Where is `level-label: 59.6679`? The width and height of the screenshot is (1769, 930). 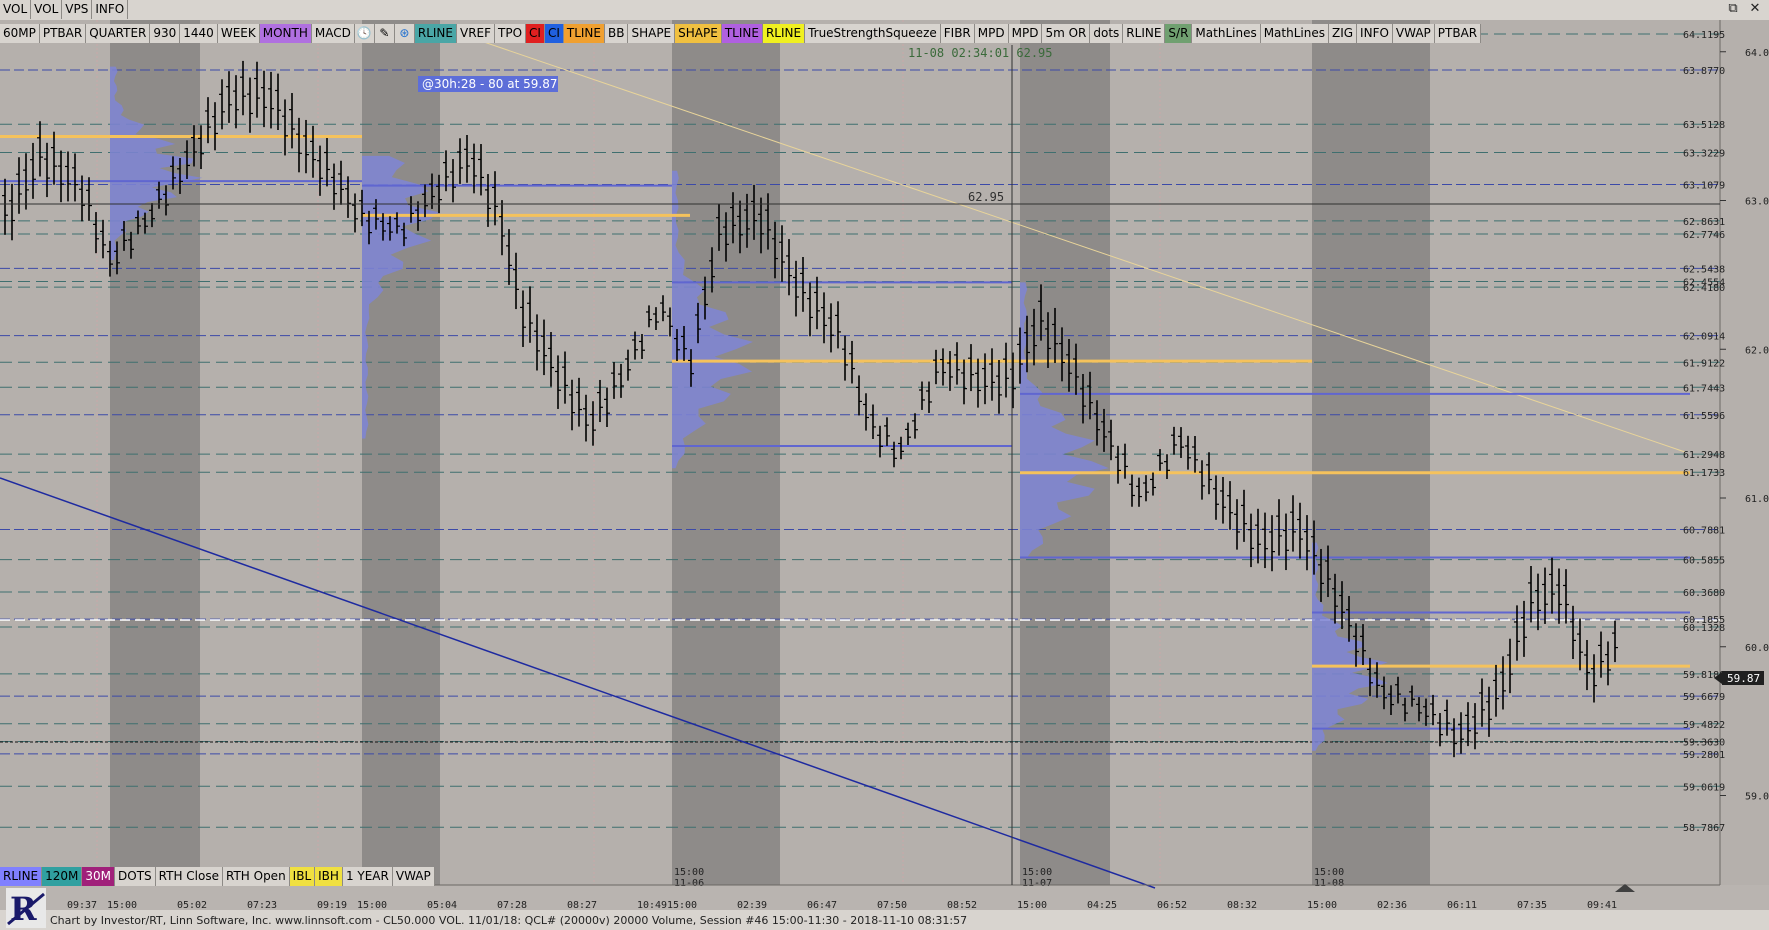 level-label: 59.6679 is located at coordinates (1704, 697).